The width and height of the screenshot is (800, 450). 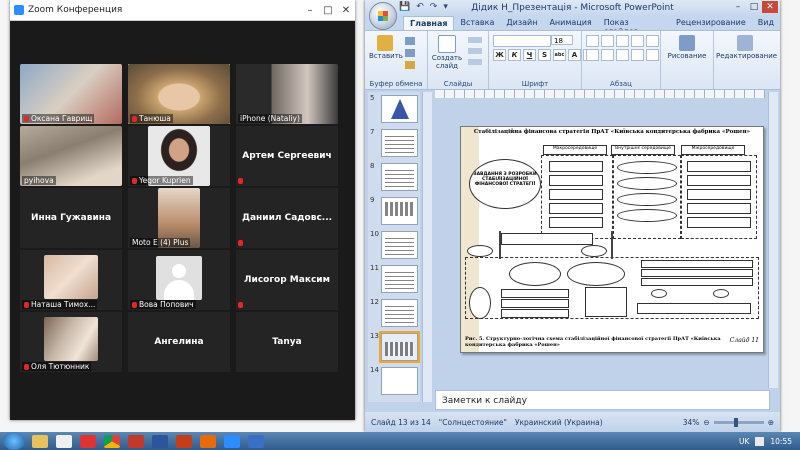 I want to click on bold-button: Ж, so click(x=499, y=55).